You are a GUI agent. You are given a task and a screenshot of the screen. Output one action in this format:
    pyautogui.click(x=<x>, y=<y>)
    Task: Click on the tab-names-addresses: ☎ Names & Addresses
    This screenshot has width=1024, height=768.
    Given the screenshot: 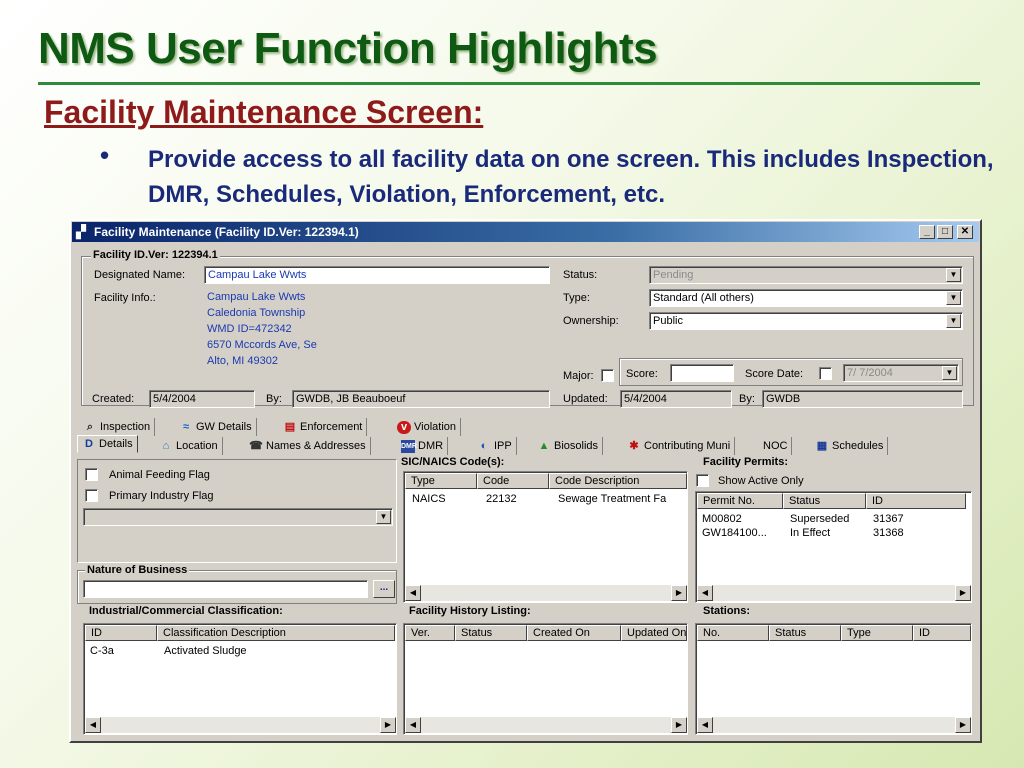 What is the action you would take?
    pyautogui.click(x=308, y=446)
    